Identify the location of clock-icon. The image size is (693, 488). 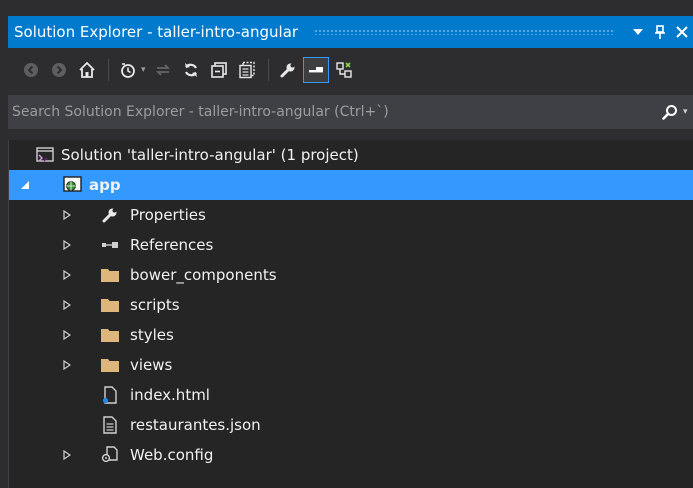
(128, 70).